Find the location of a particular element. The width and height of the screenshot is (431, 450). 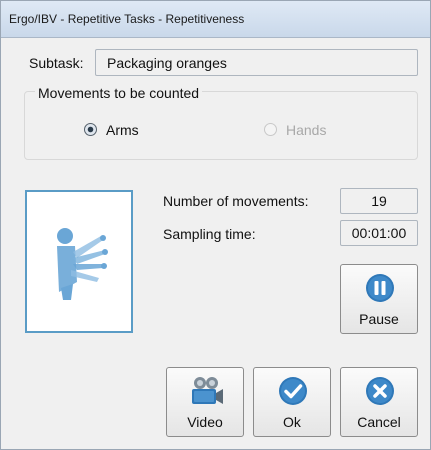

radio-arms-label: Arms is located at coordinates (122, 130).